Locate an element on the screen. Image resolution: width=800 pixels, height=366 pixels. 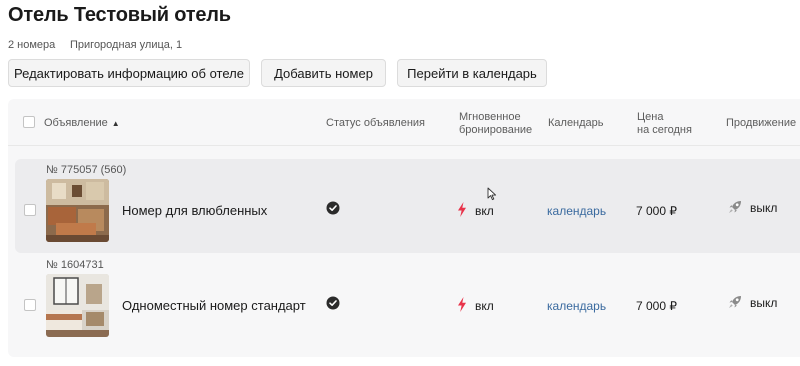
room-name: Номер для влюбленных is located at coordinates (194, 210).